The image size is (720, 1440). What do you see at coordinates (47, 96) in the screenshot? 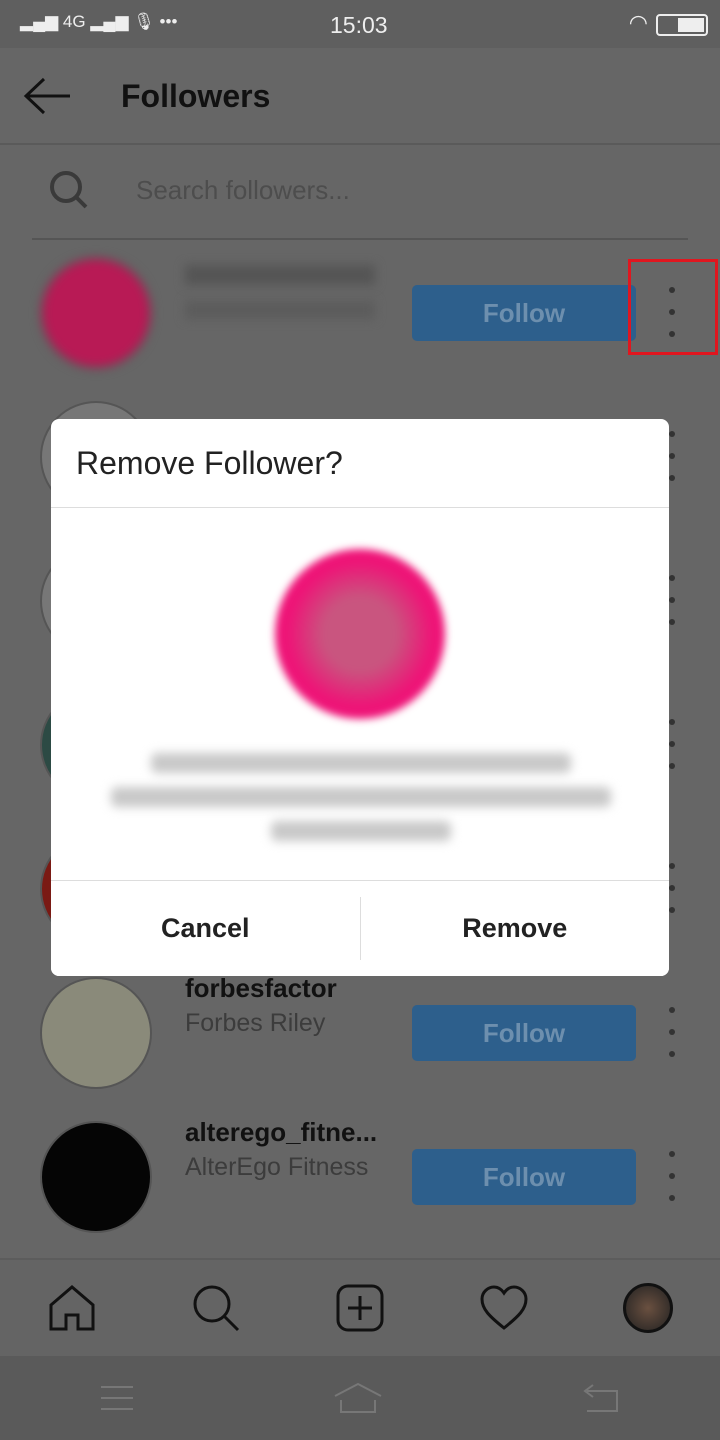
I see `back-arrow-icon` at bounding box center [47, 96].